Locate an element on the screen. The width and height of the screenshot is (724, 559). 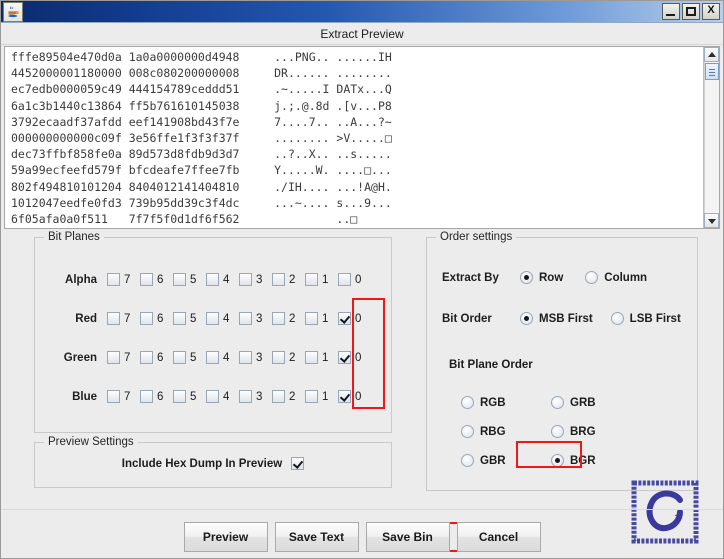
hex-dump-scrollbar is located at coordinates (711, 137).